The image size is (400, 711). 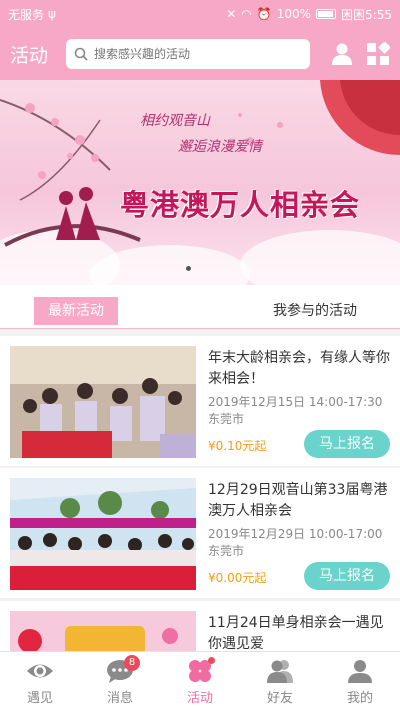 I want to click on alarm-icon: ⏰, so click(x=264, y=14).